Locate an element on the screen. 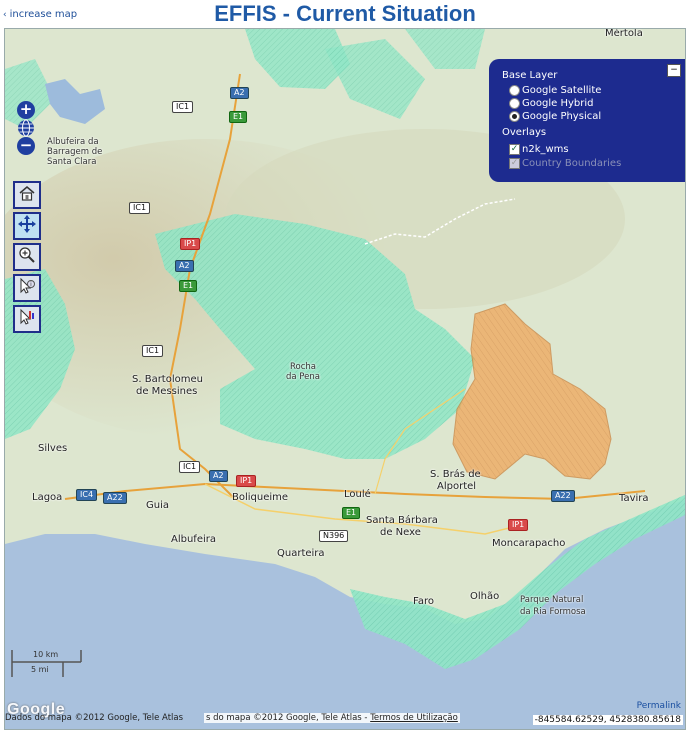  overlay-label: Country Boundaries is located at coordinates (572, 163).